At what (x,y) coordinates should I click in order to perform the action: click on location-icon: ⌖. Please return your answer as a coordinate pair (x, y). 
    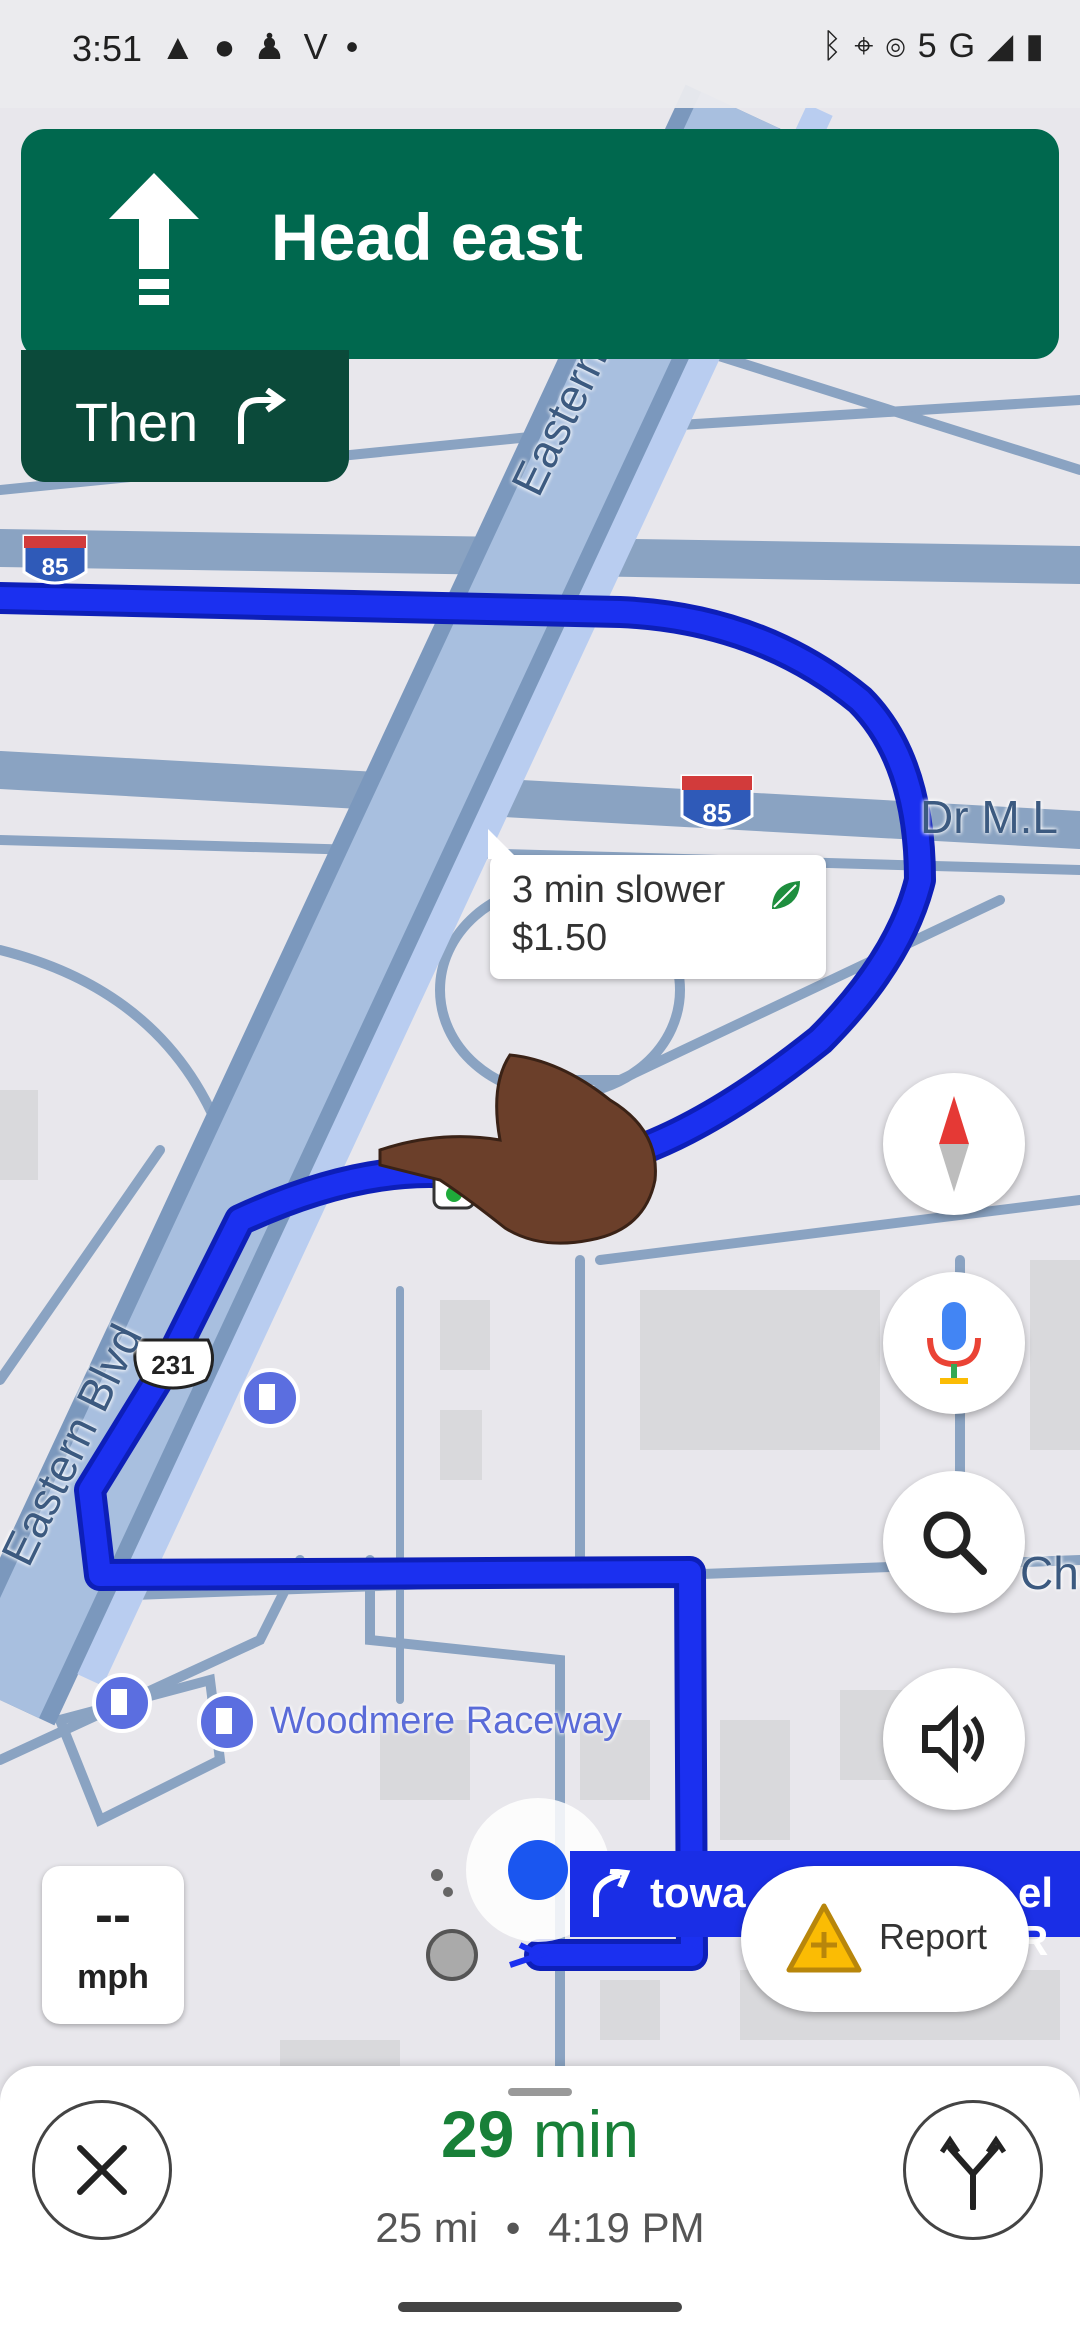
    Looking at the image, I should click on (870, 46).